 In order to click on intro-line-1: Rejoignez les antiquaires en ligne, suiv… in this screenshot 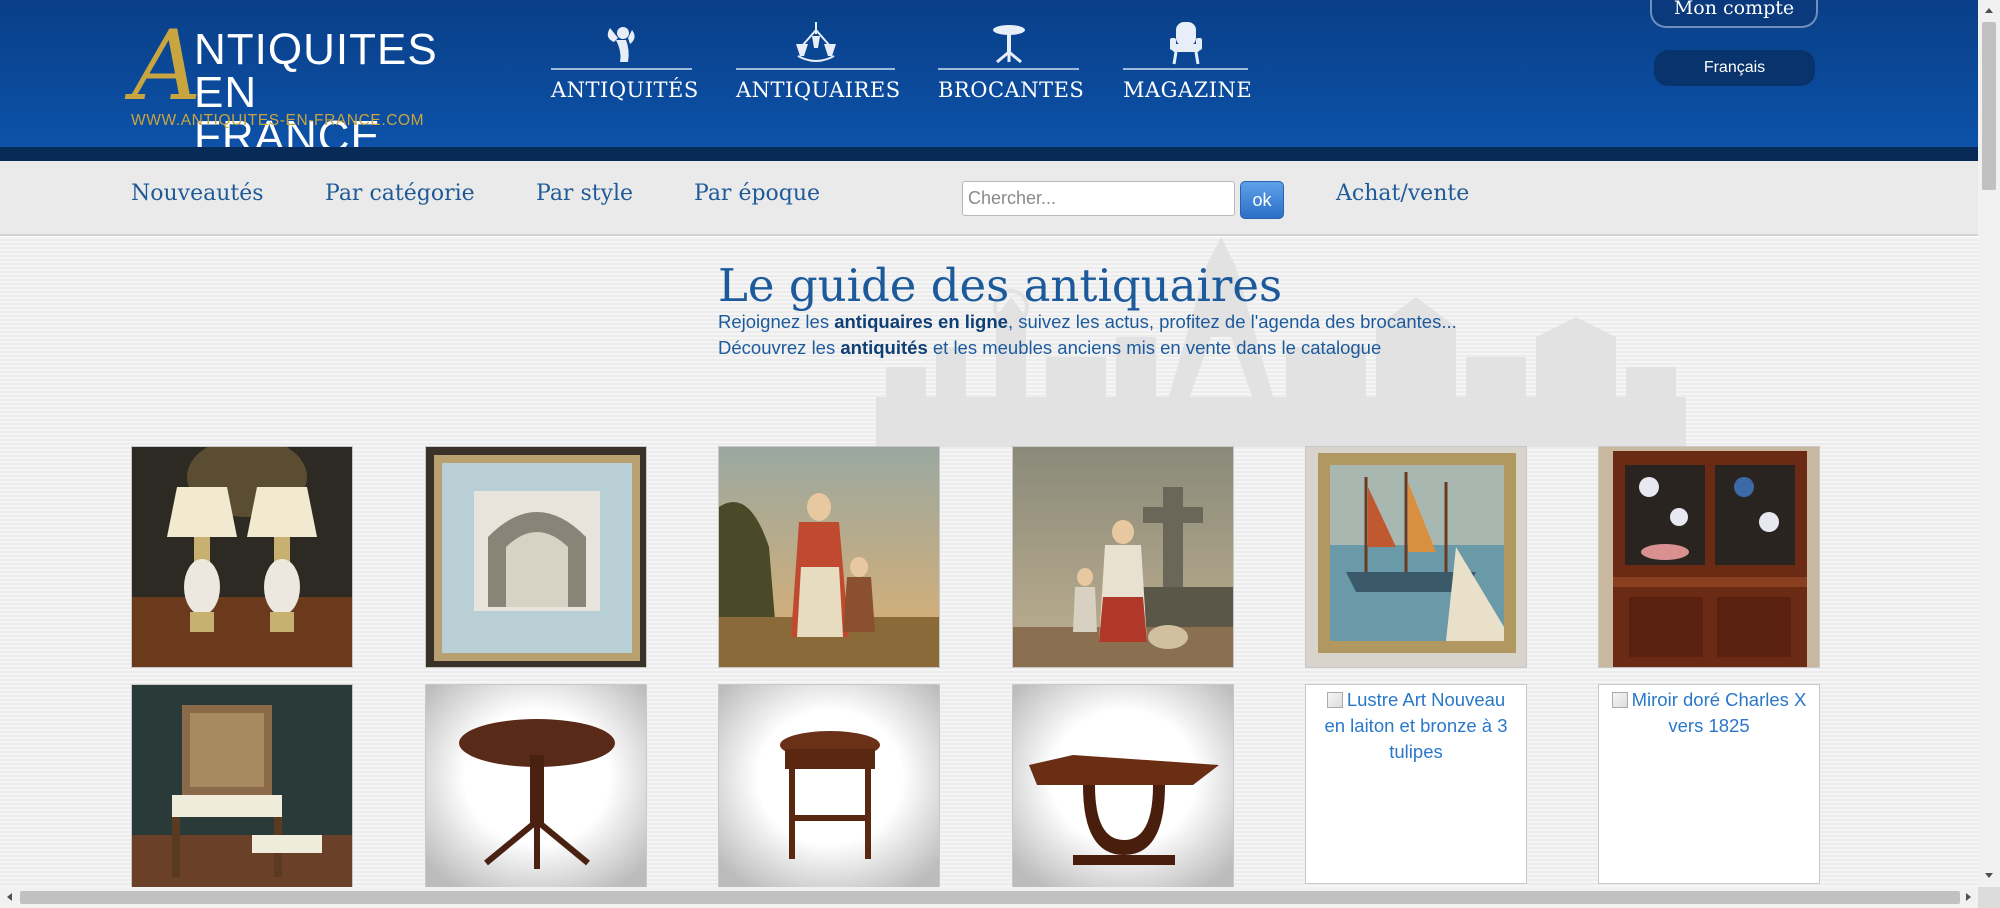, I will do `click(1087, 322)`.